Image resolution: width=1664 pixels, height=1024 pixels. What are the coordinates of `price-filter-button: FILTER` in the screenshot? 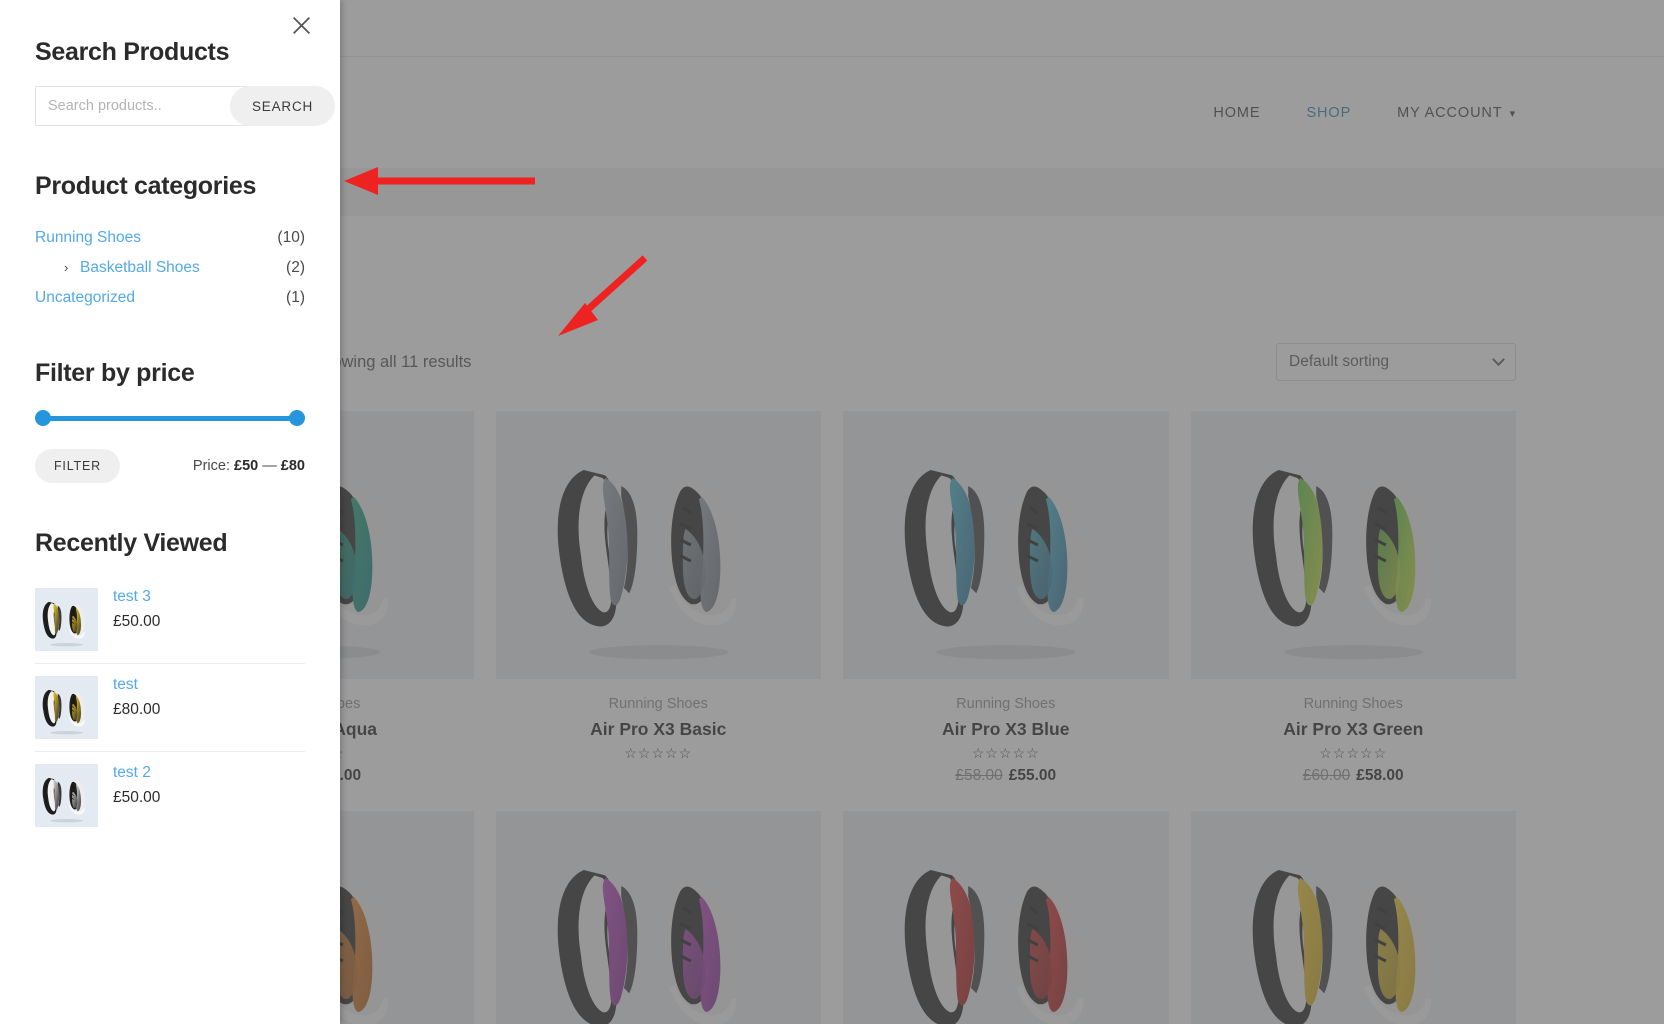 It's located at (77, 466).